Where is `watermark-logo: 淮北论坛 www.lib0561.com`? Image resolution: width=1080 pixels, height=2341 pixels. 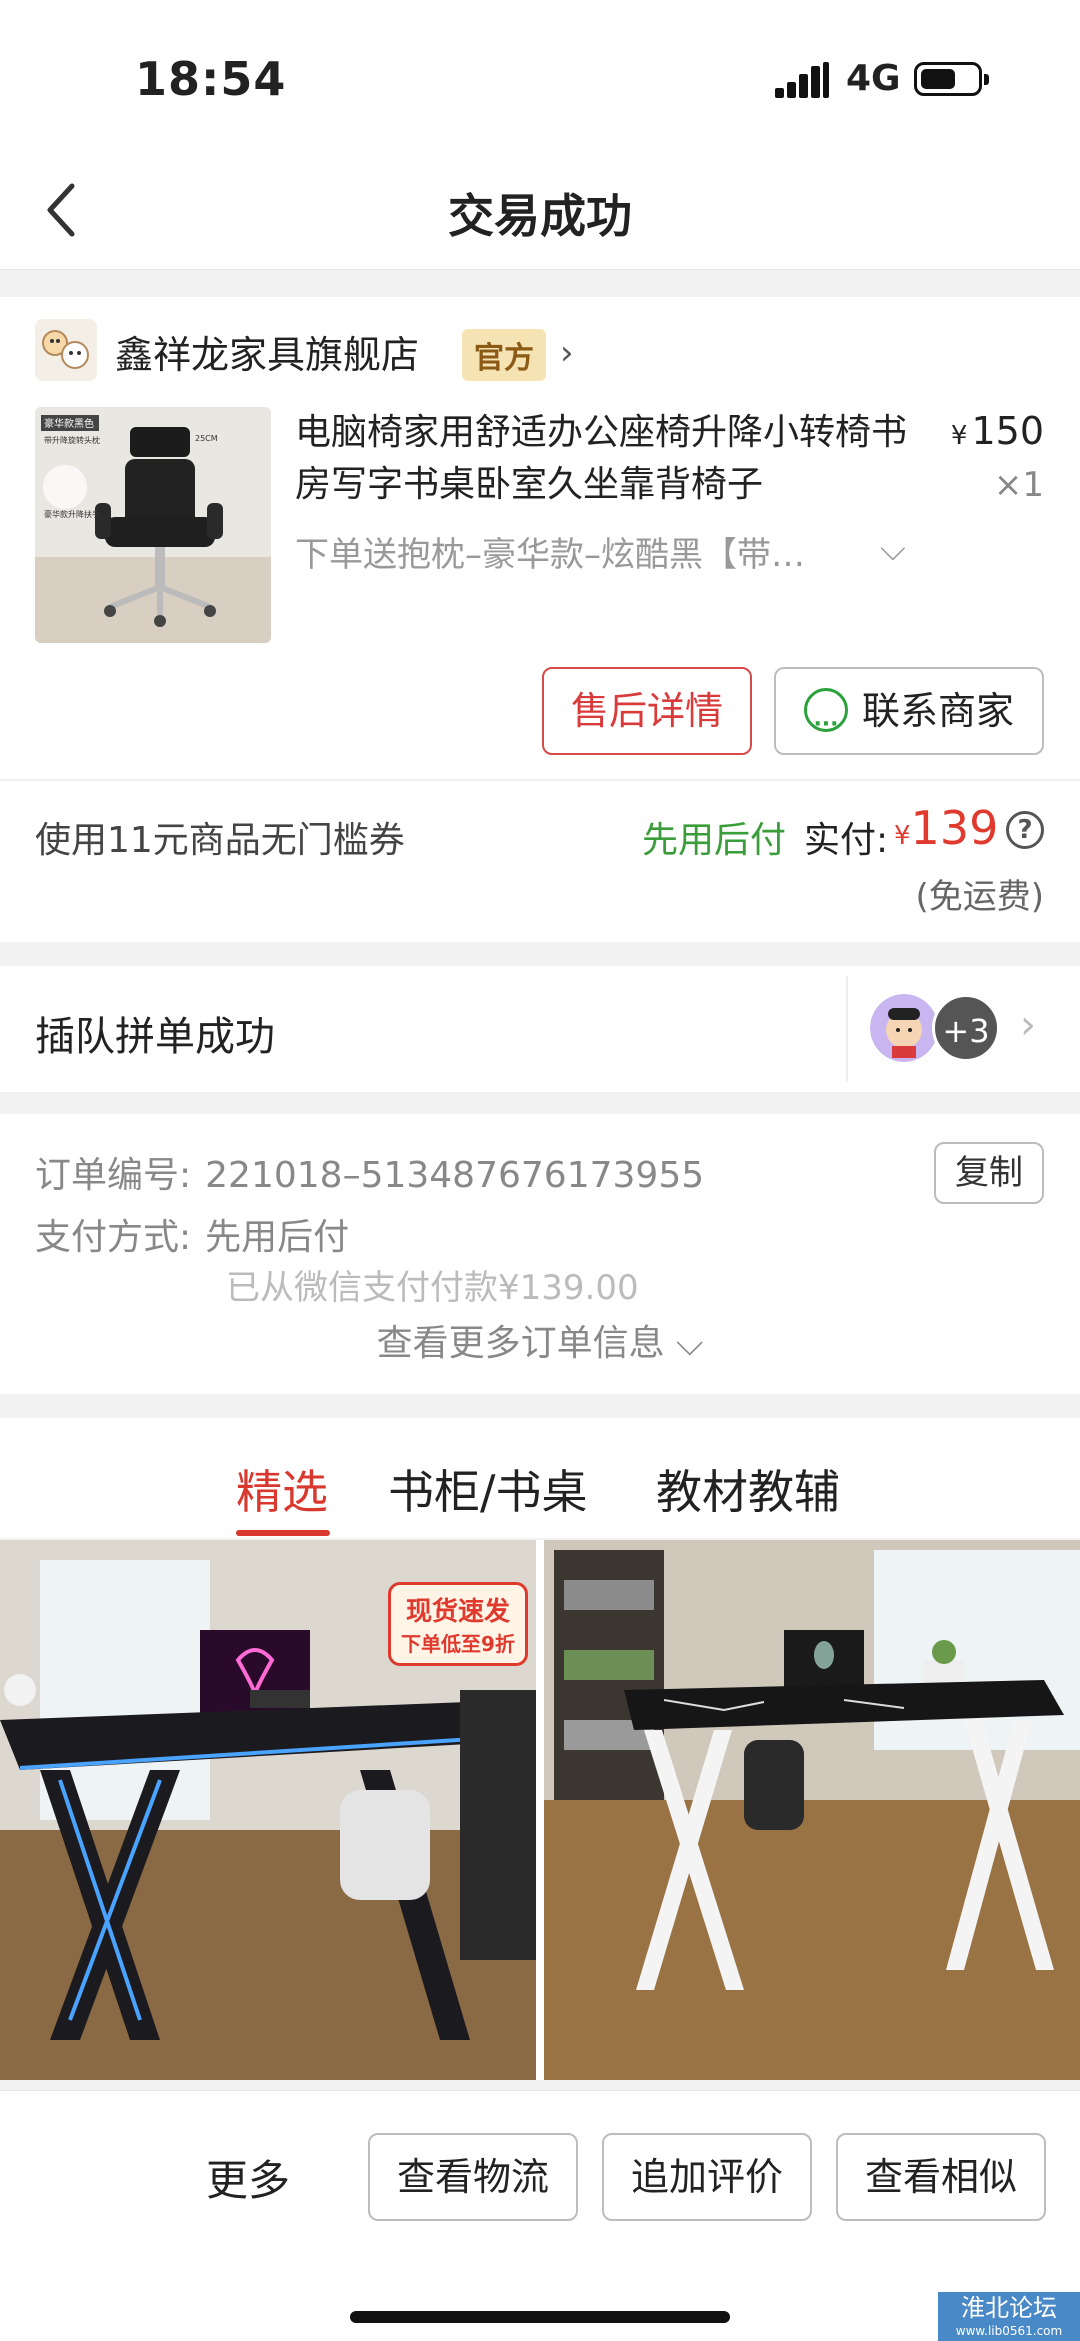
watermark-logo: 淮北论坛 www.lib0561.com is located at coordinates (1009, 2316).